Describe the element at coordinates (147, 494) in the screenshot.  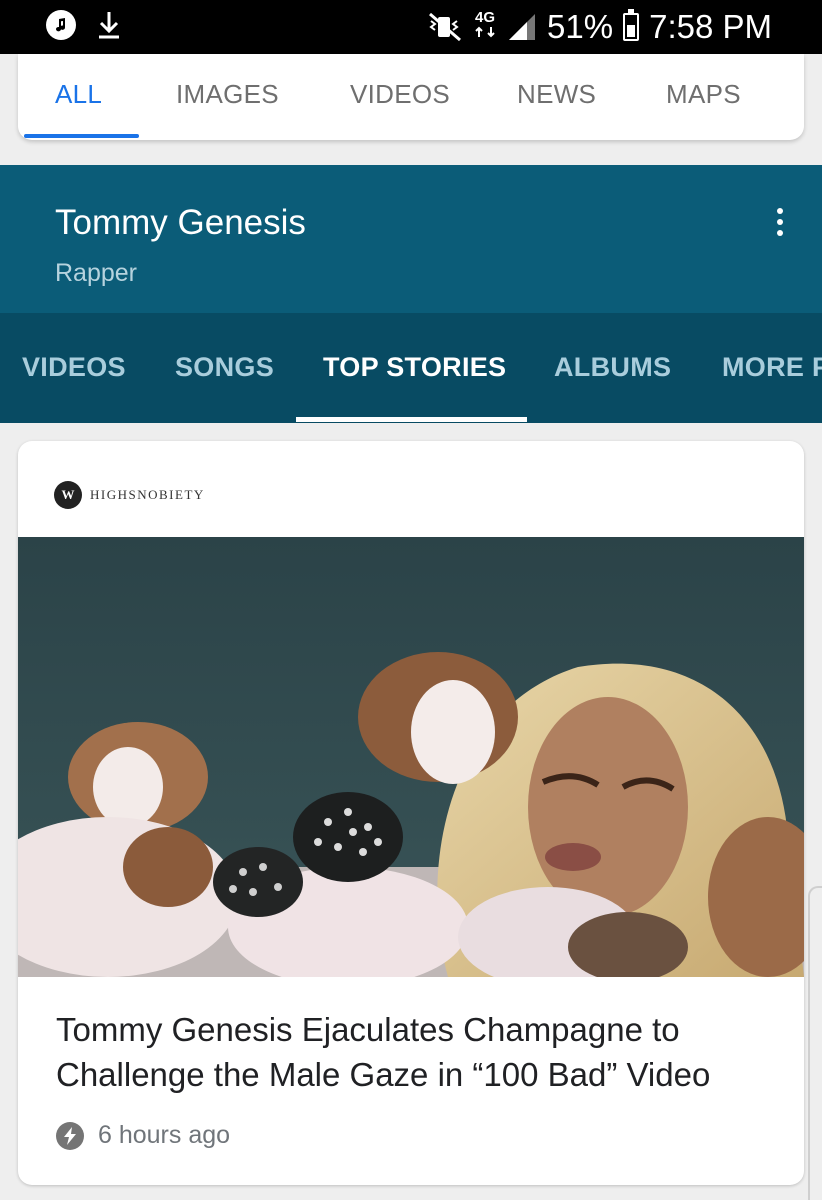
I see `publisher-name: HIGHSNOBIETY` at that location.